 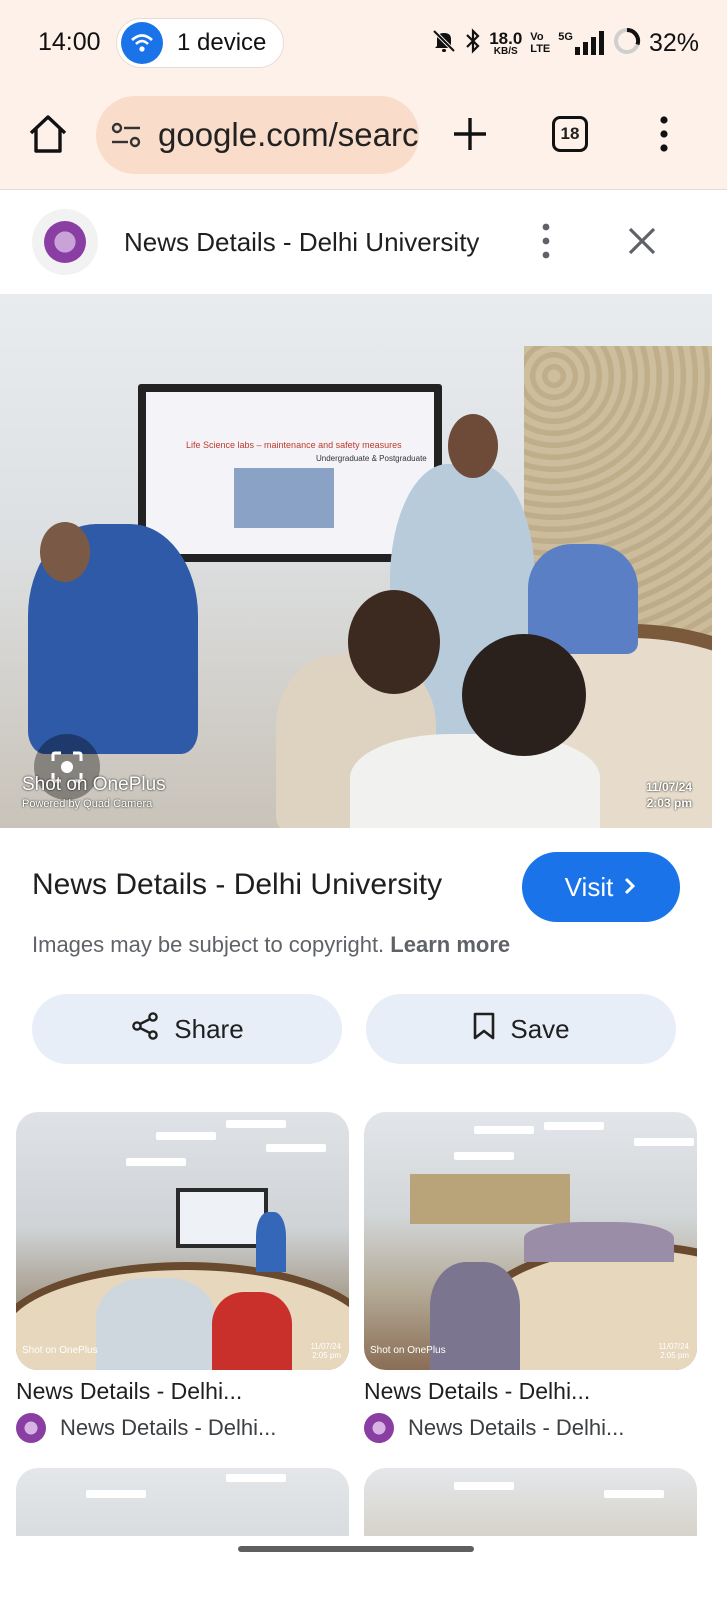 What do you see at coordinates (394, 642) in the screenshot?
I see `person-foreground-1-head` at bounding box center [394, 642].